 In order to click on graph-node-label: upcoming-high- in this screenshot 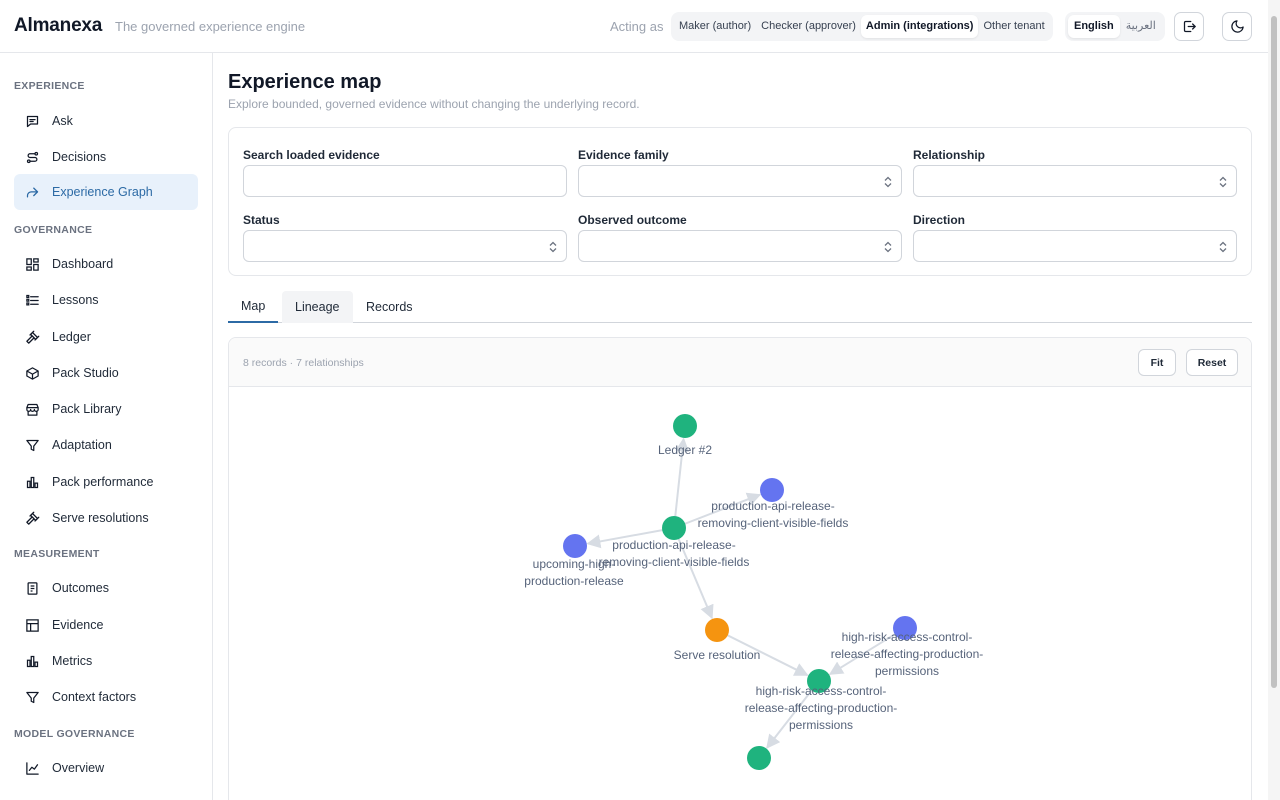, I will do `click(574, 564)`.